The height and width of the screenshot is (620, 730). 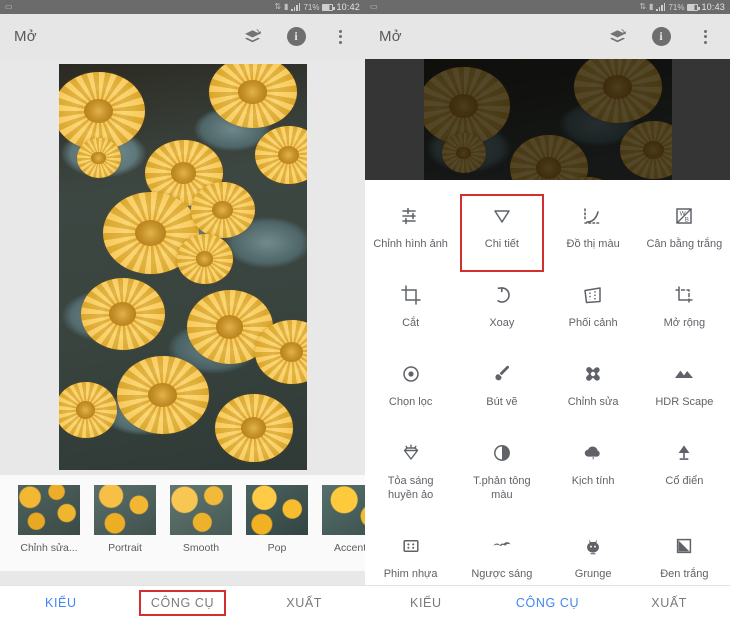 I want to click on tool-label: Chọn lọc, so click(x=410, y=402).